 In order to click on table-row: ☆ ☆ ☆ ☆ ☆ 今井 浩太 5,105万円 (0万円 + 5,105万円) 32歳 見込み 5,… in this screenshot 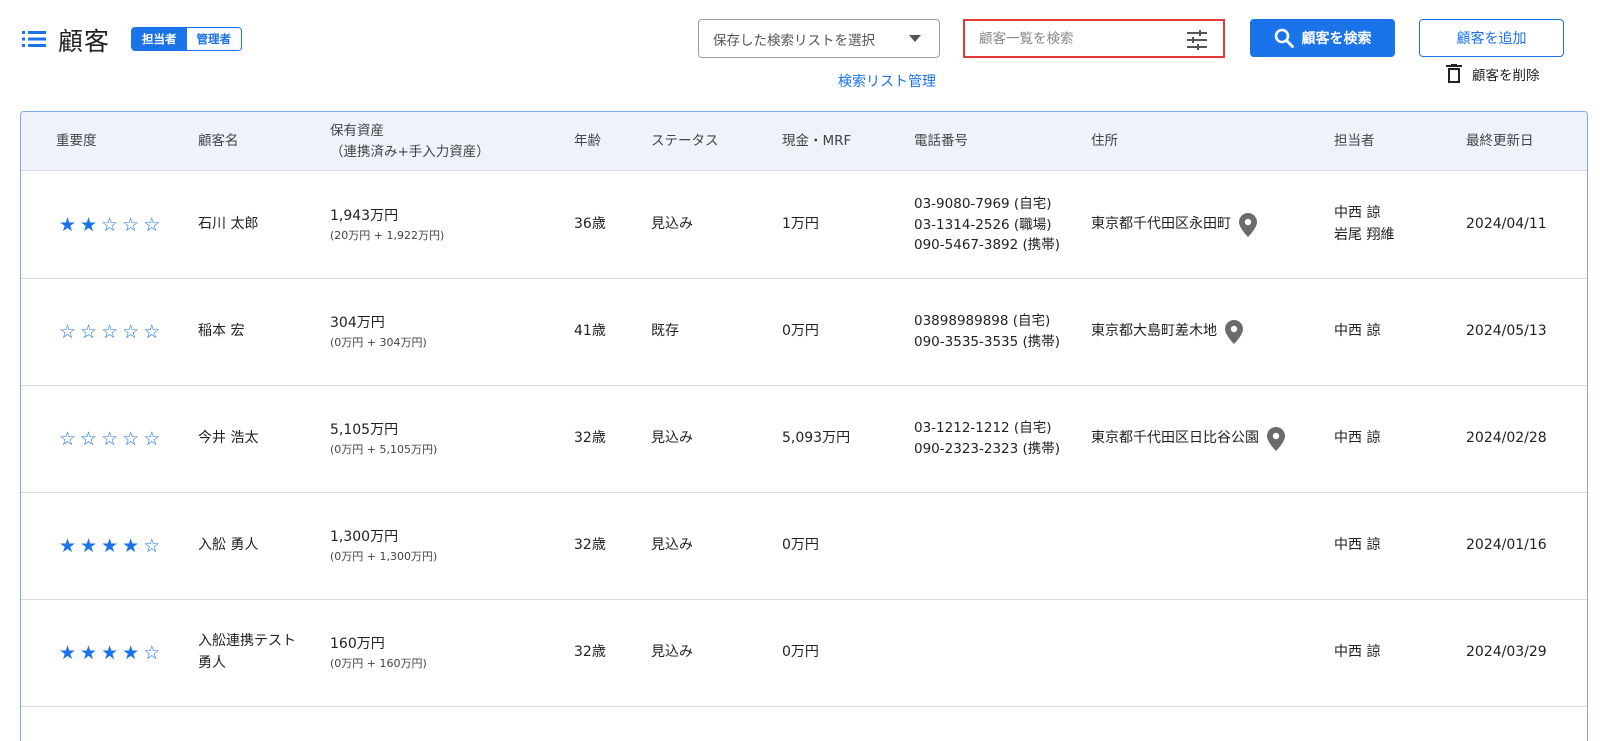, I will do `click(804, 439)`.